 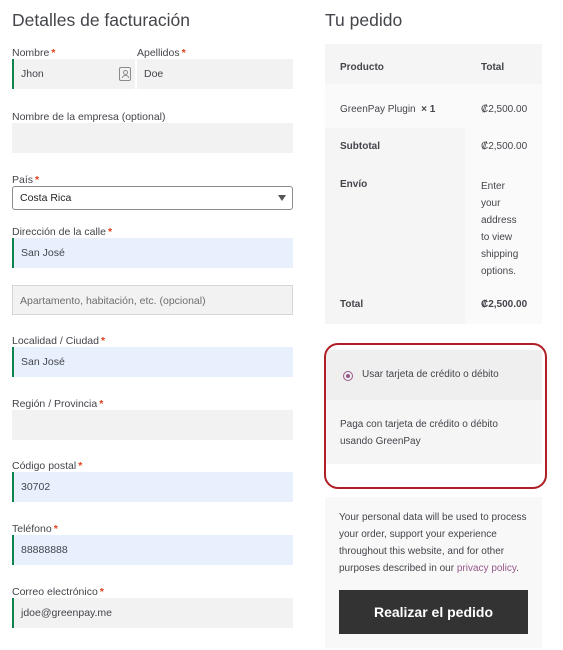 What do you see at coordinates (352, 304) in the screenshot?
I see `total-label: Total` at bounding box center [352, 304].